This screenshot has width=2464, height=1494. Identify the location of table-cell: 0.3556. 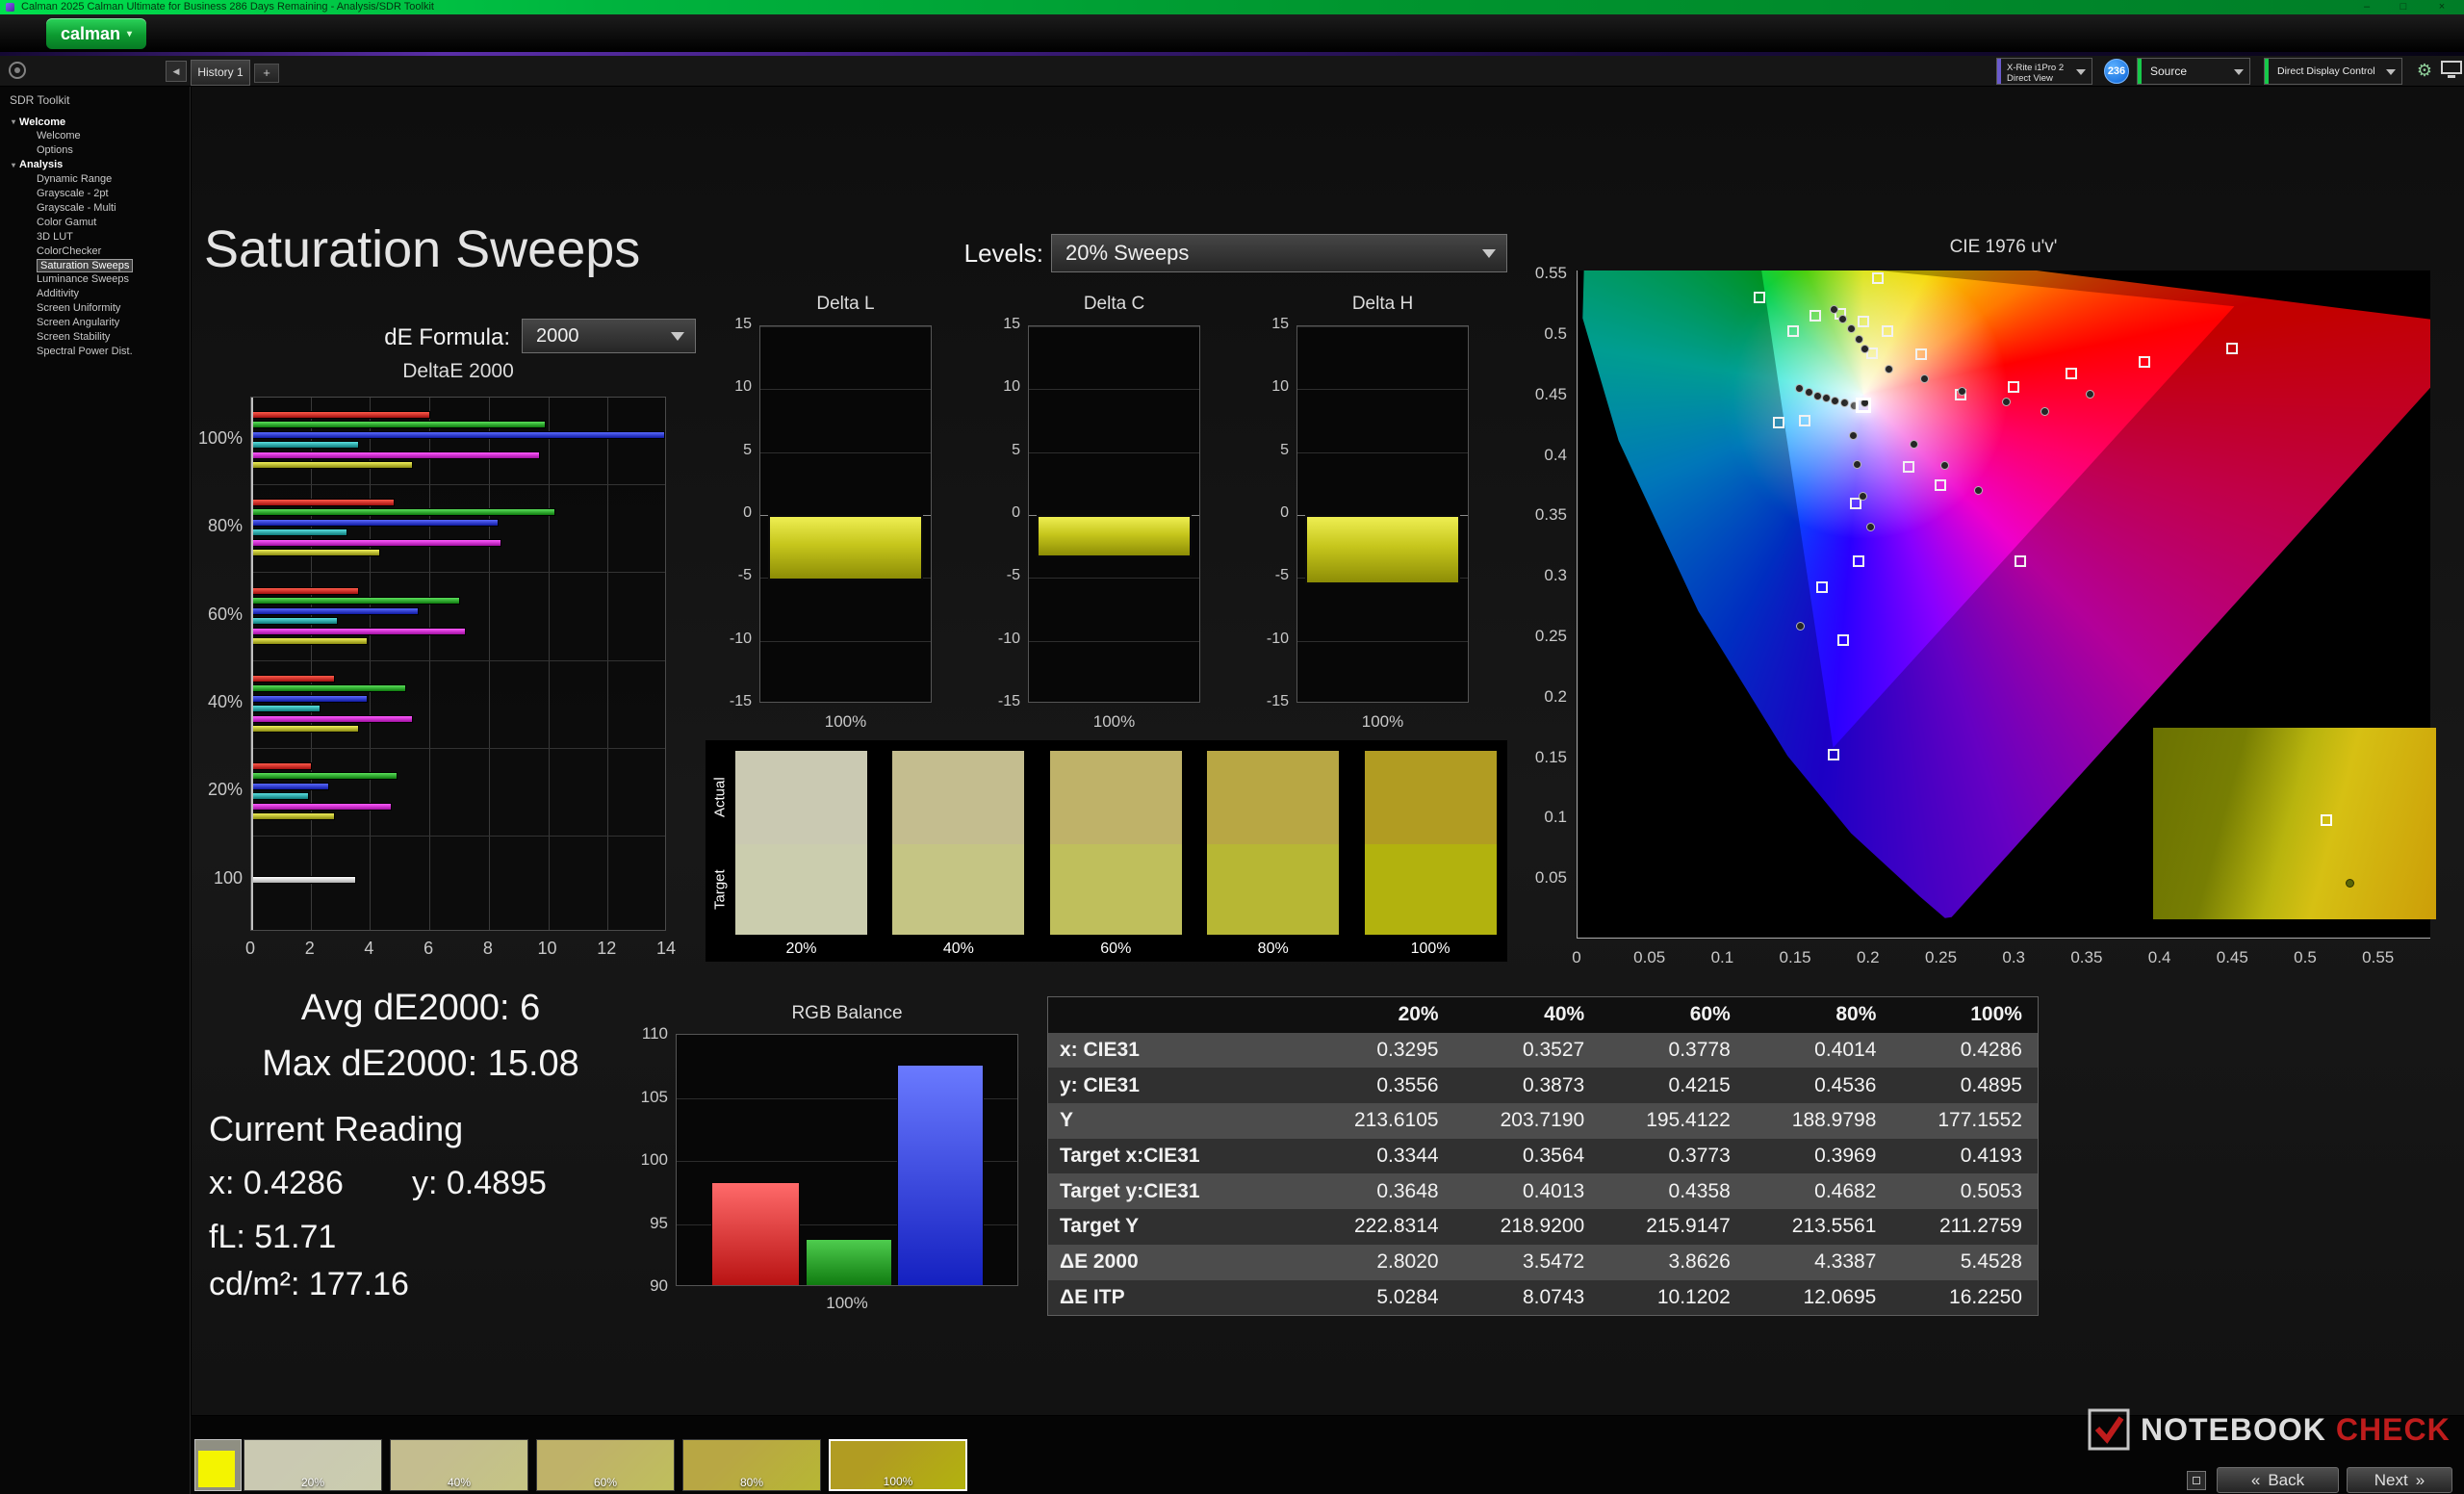
(1407, 1084).